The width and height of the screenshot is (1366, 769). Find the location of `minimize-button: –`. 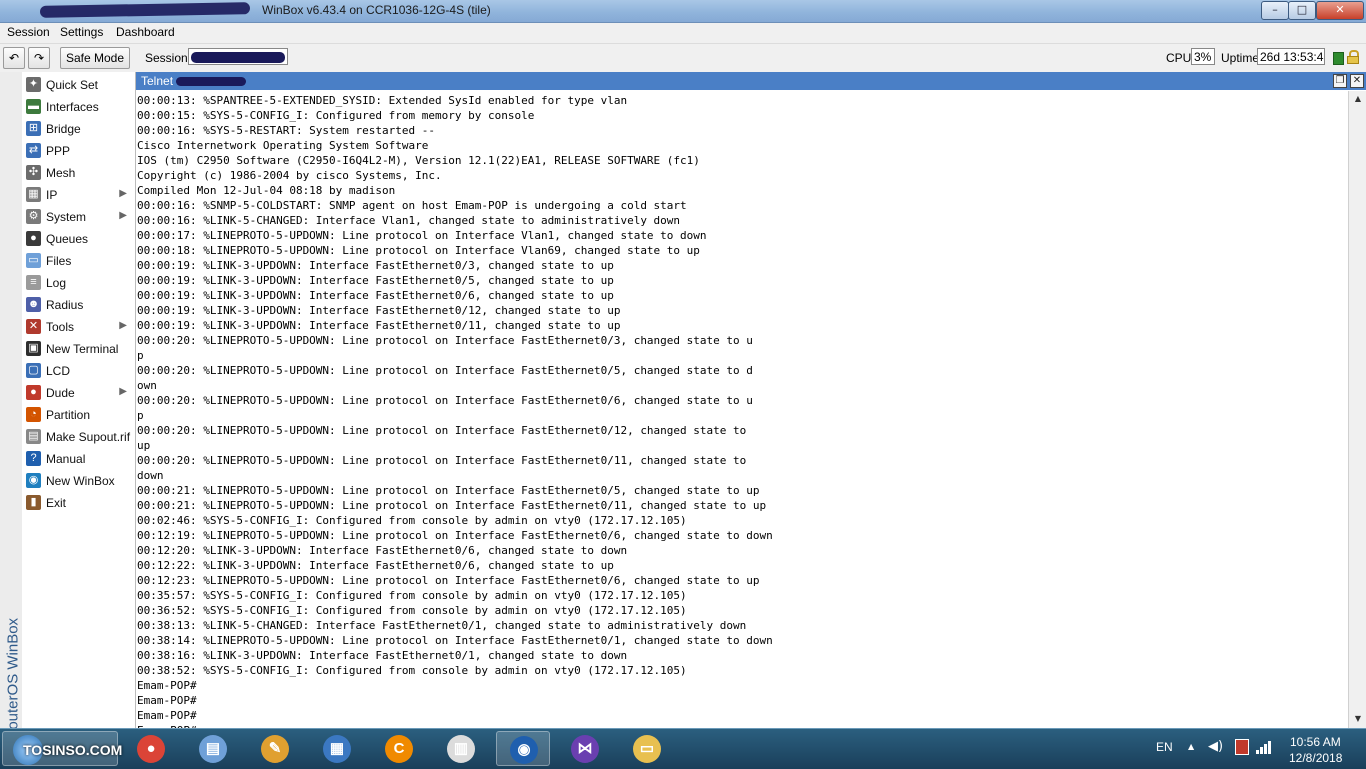

minimize-button: – is located at coordinates (1275, 10).